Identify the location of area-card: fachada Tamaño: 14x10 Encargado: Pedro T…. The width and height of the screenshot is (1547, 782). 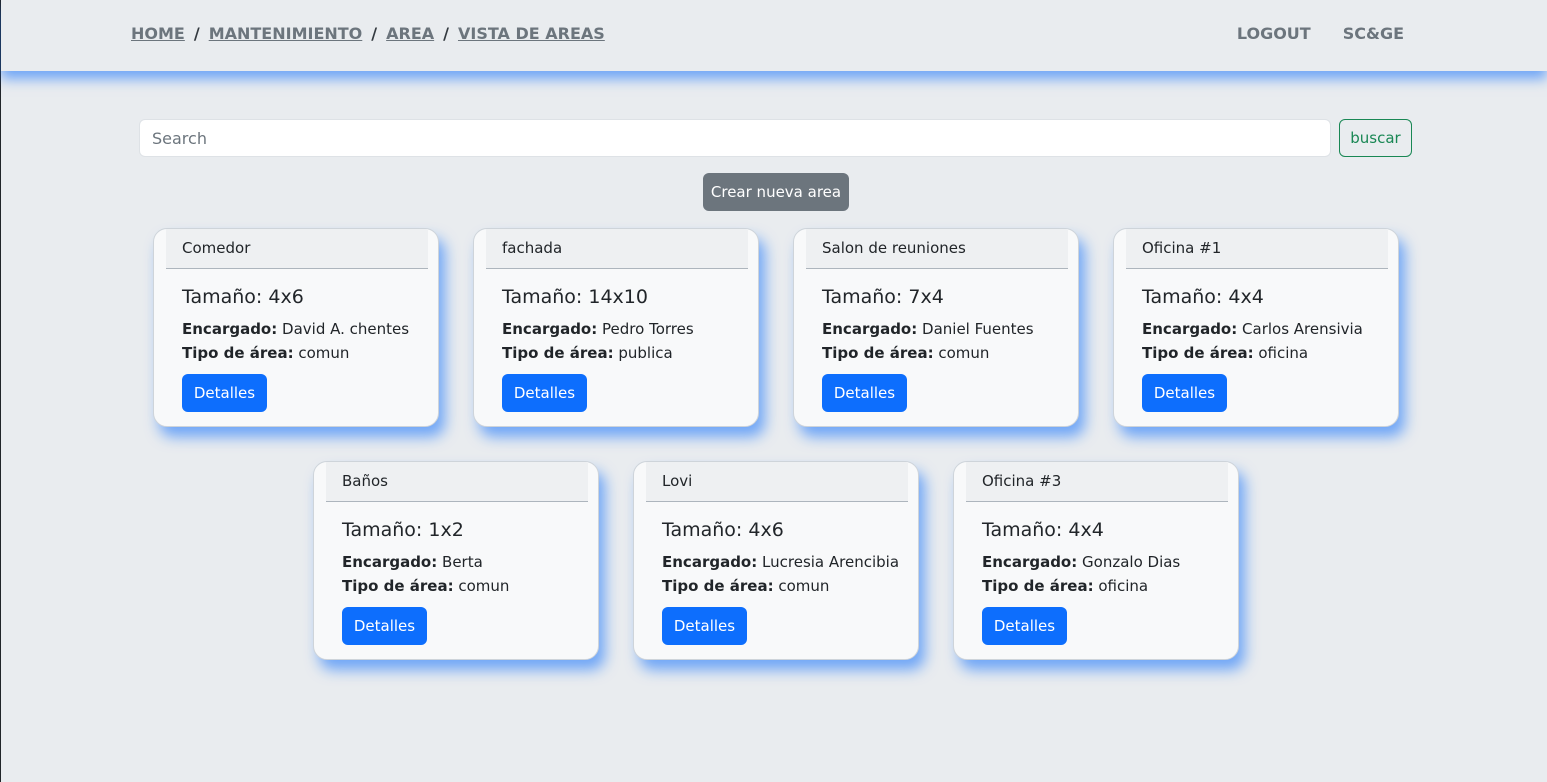
(616, 327).